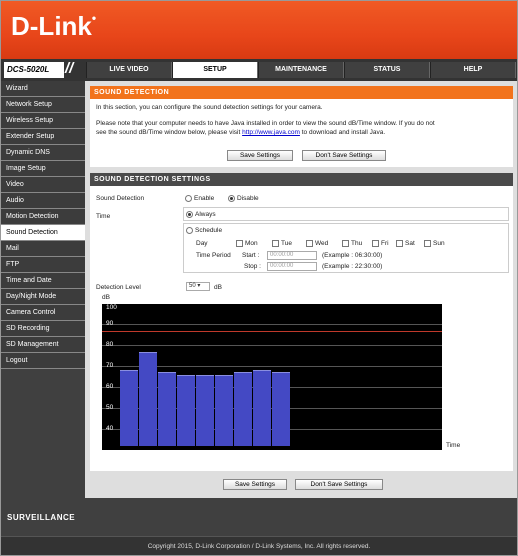 The width and height of the screenshot is (518, 556). What do you see at coordinates (343, 132) in the screenshot?
I see `intro-text-3b: to download and install Java.` at bounding box center [343, 132].